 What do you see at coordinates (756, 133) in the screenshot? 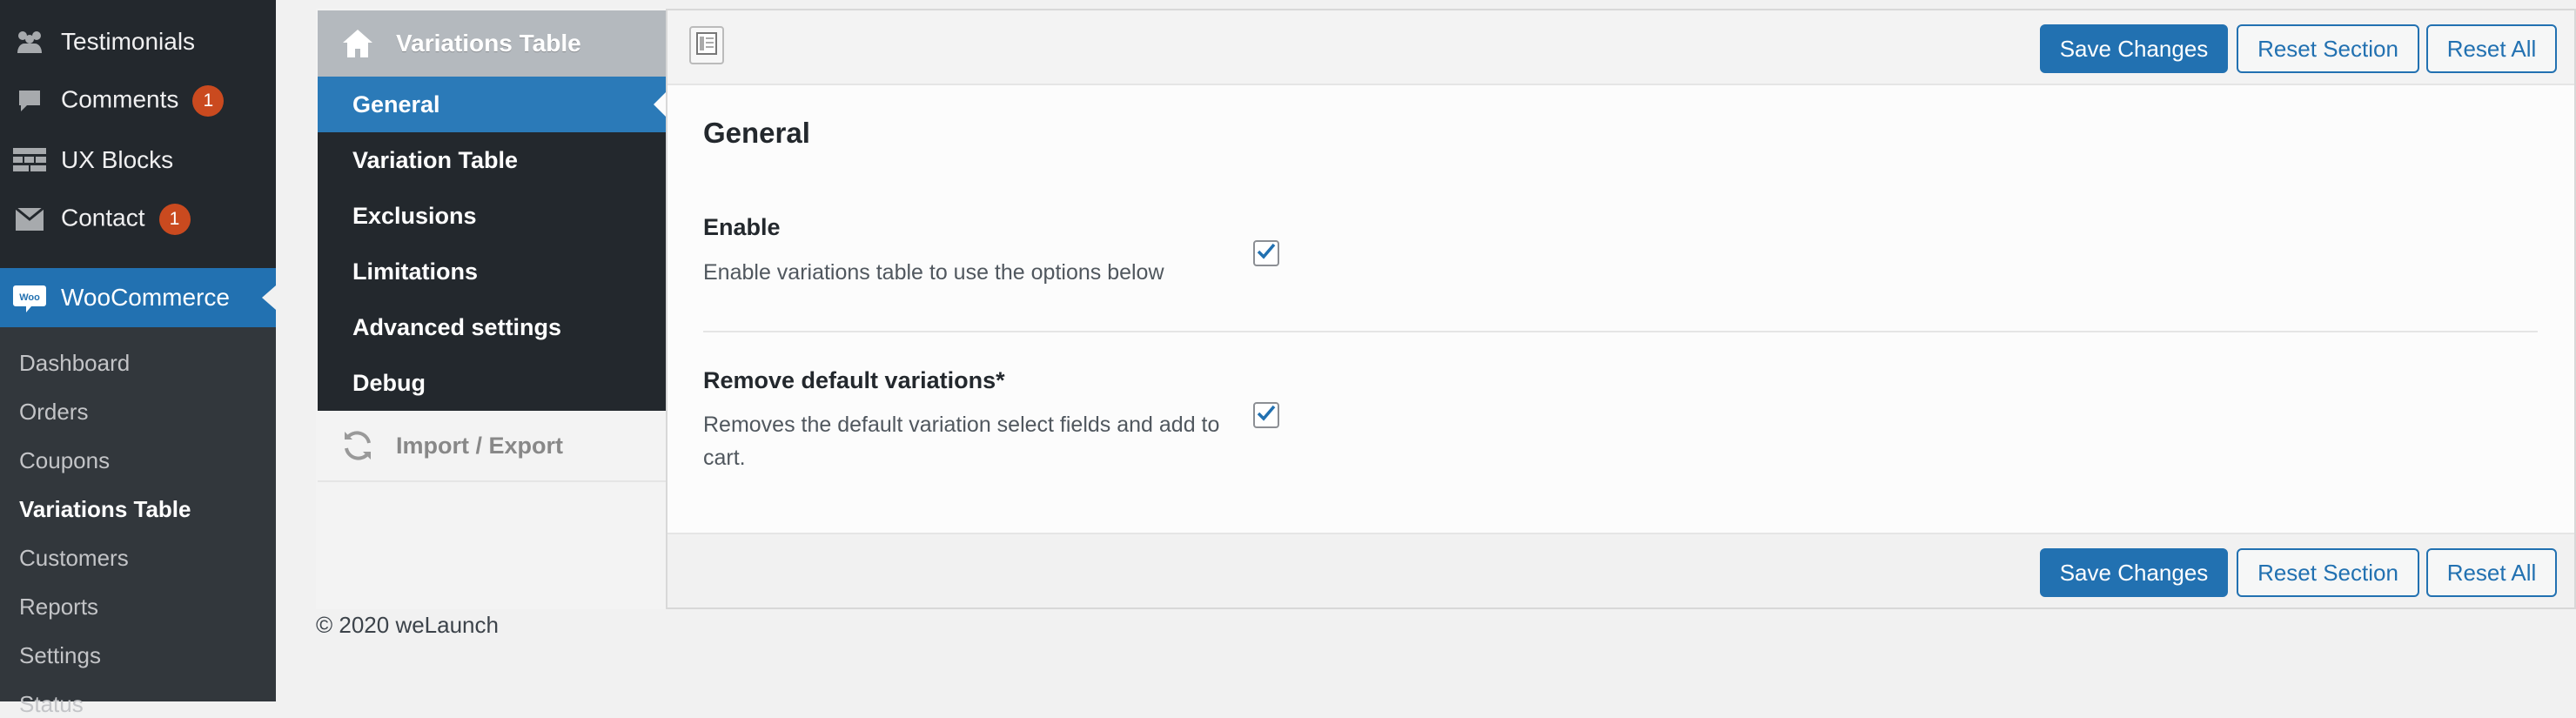
I see `section-title: General` at bounding box center [756, 133].